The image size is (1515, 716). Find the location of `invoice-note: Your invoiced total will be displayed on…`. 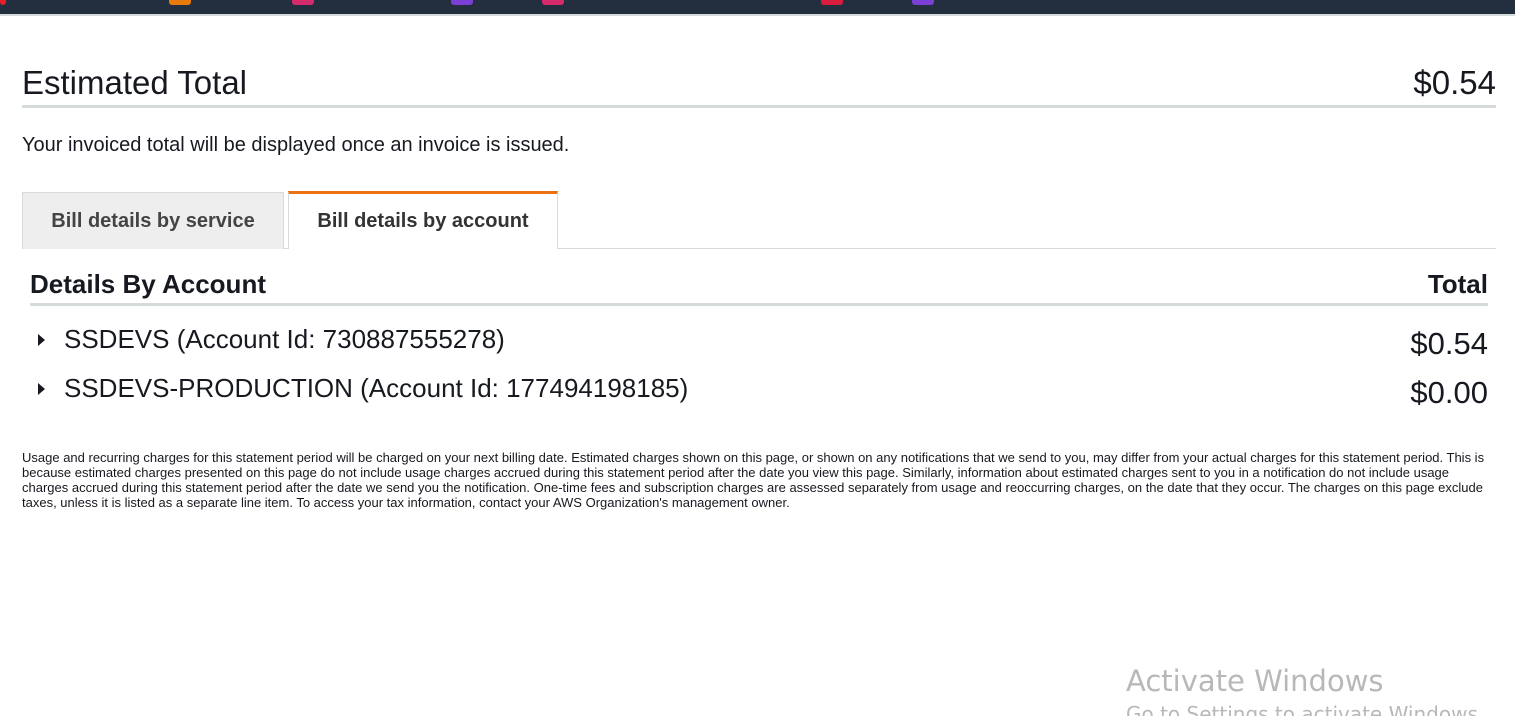

invoice-note: Your invoiced total will be displayed on… is located at coordinates (296, 145).